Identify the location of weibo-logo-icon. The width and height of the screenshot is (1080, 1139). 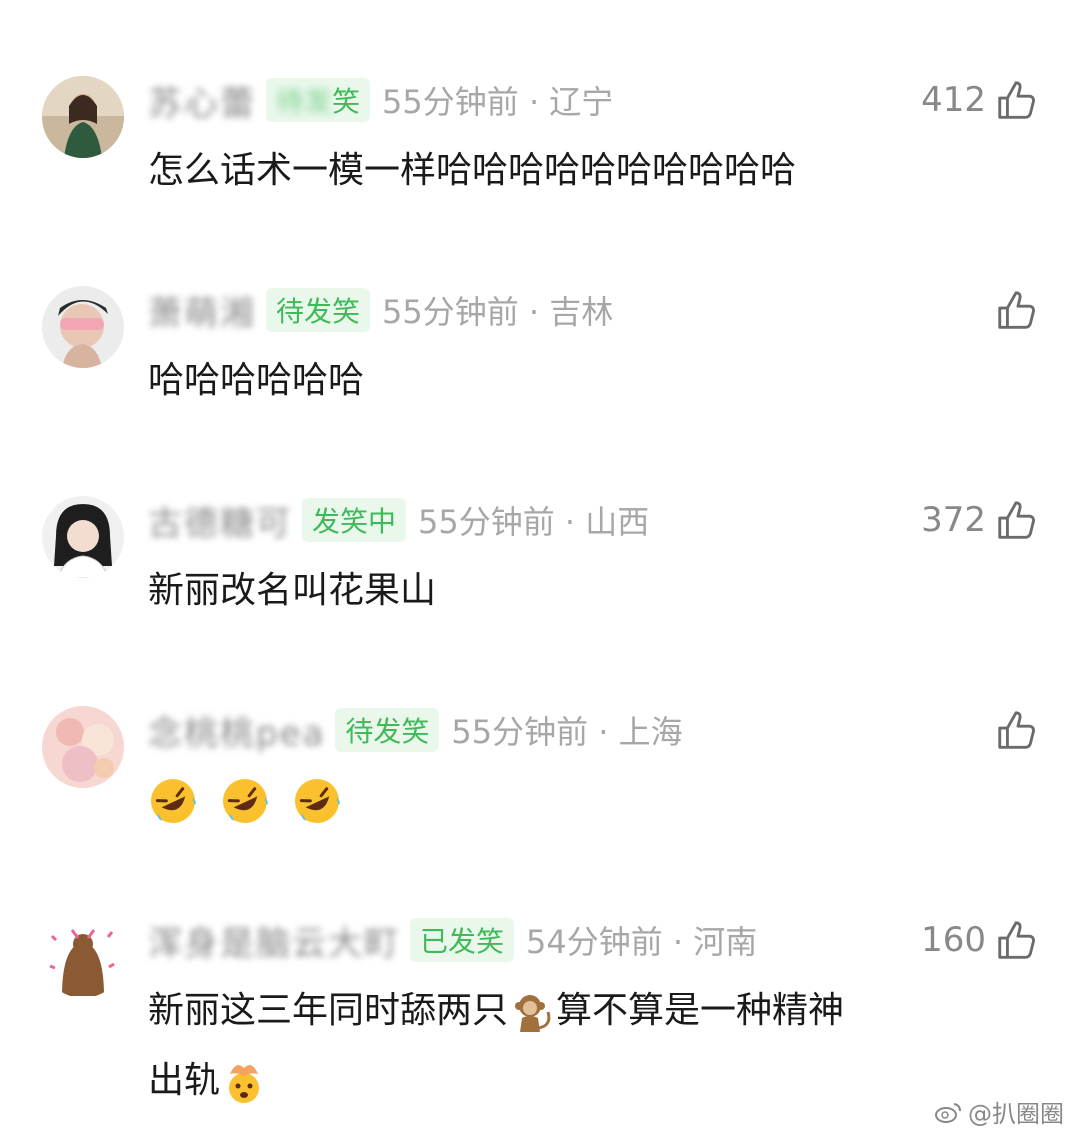
(948, 1112).